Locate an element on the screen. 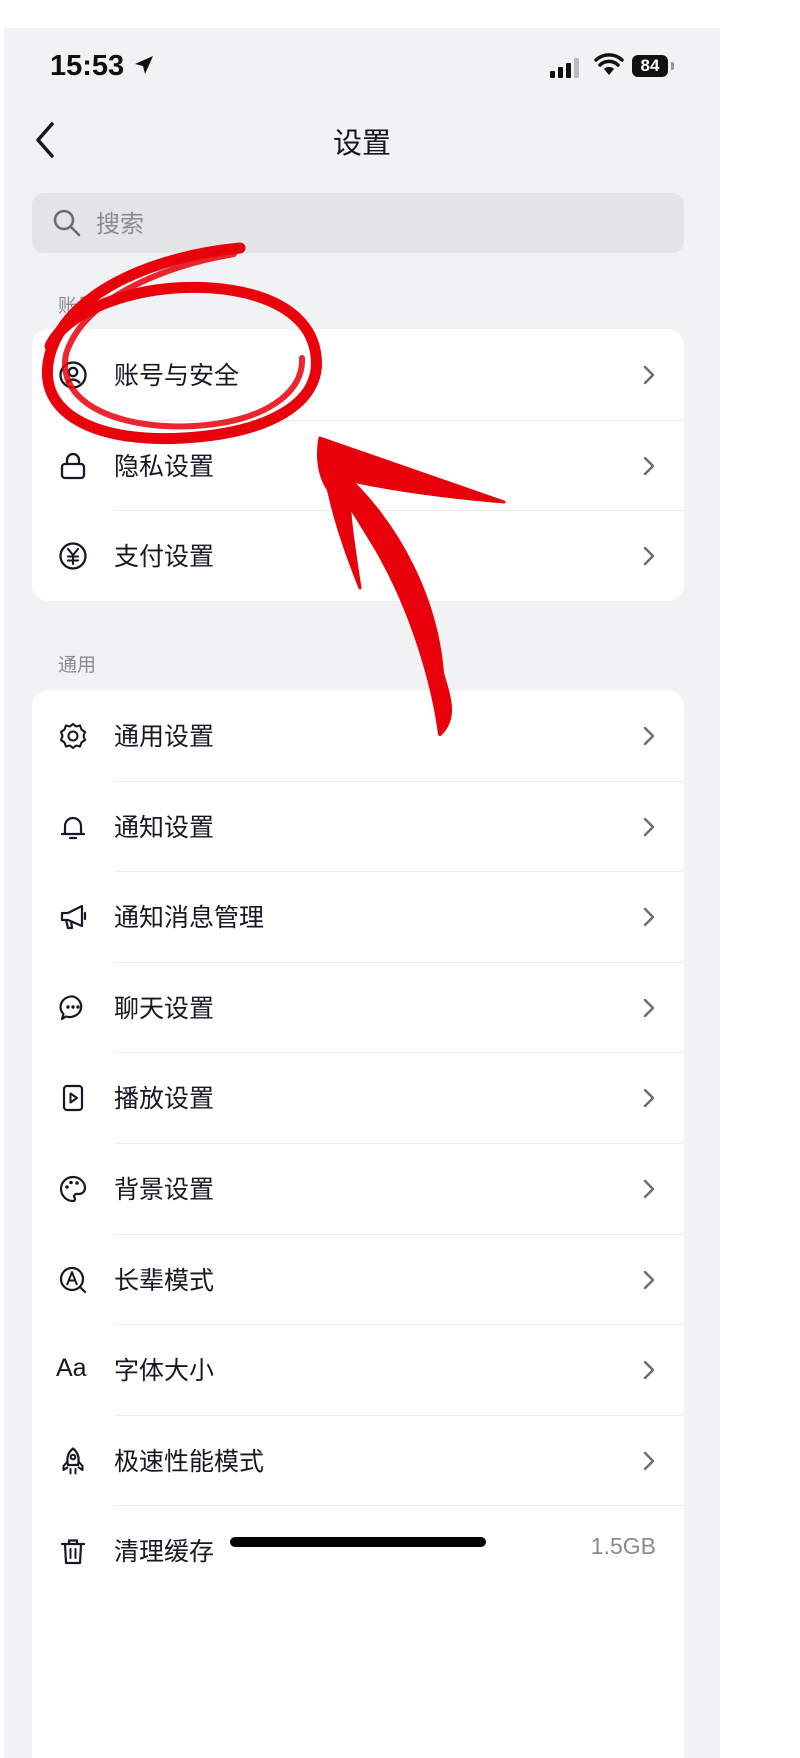 The image size is (800, 1758). row-label: 背景设置 is located at coordinates (164, 1189).